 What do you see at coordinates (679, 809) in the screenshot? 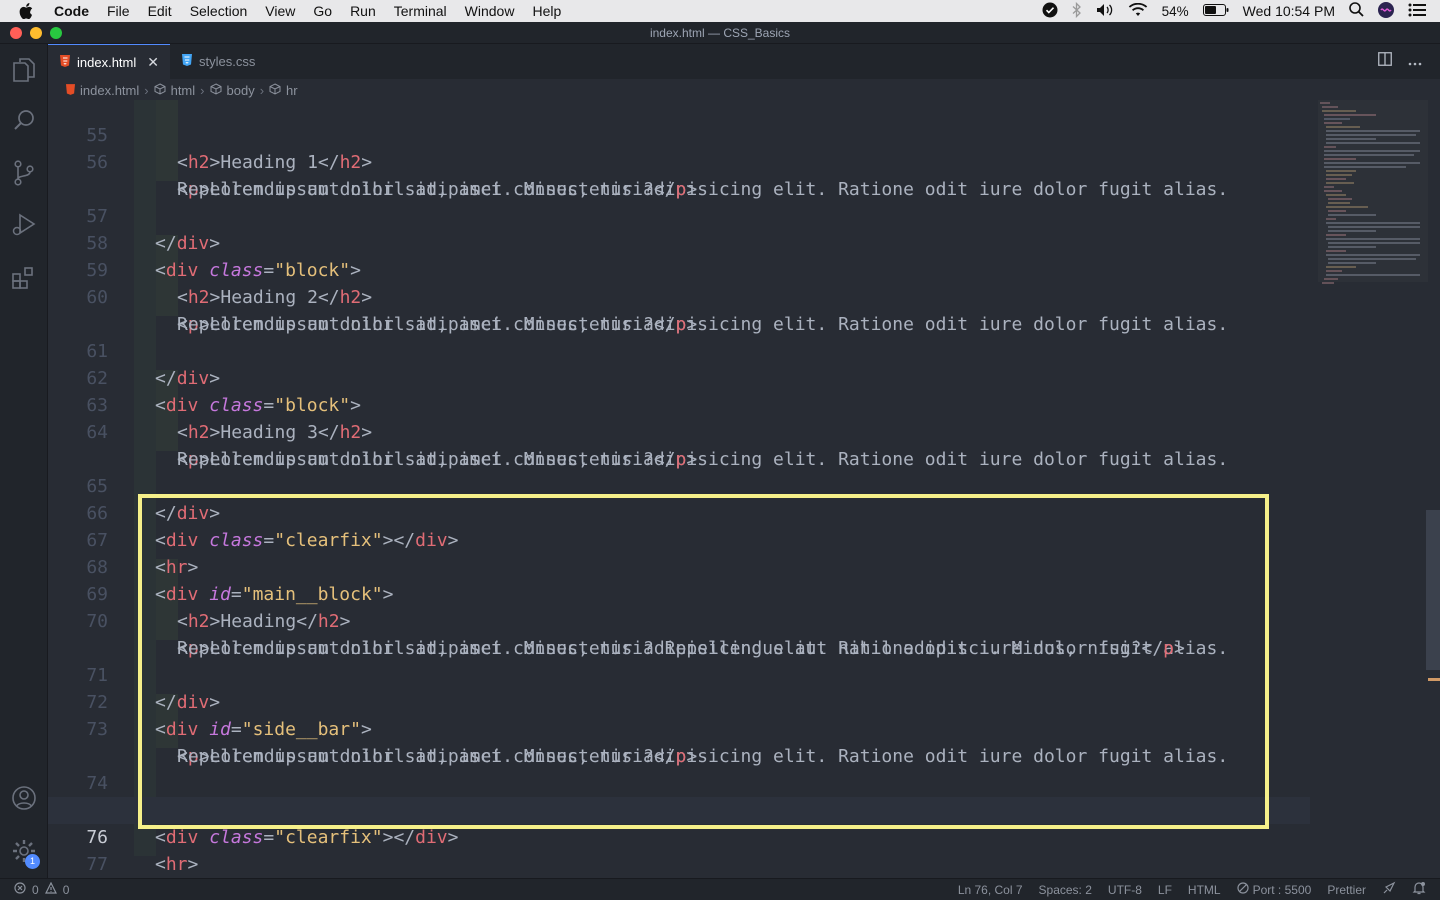
I see `code-line: 75 <div class="clearfix"></div>` at bounding box center [679, 809].